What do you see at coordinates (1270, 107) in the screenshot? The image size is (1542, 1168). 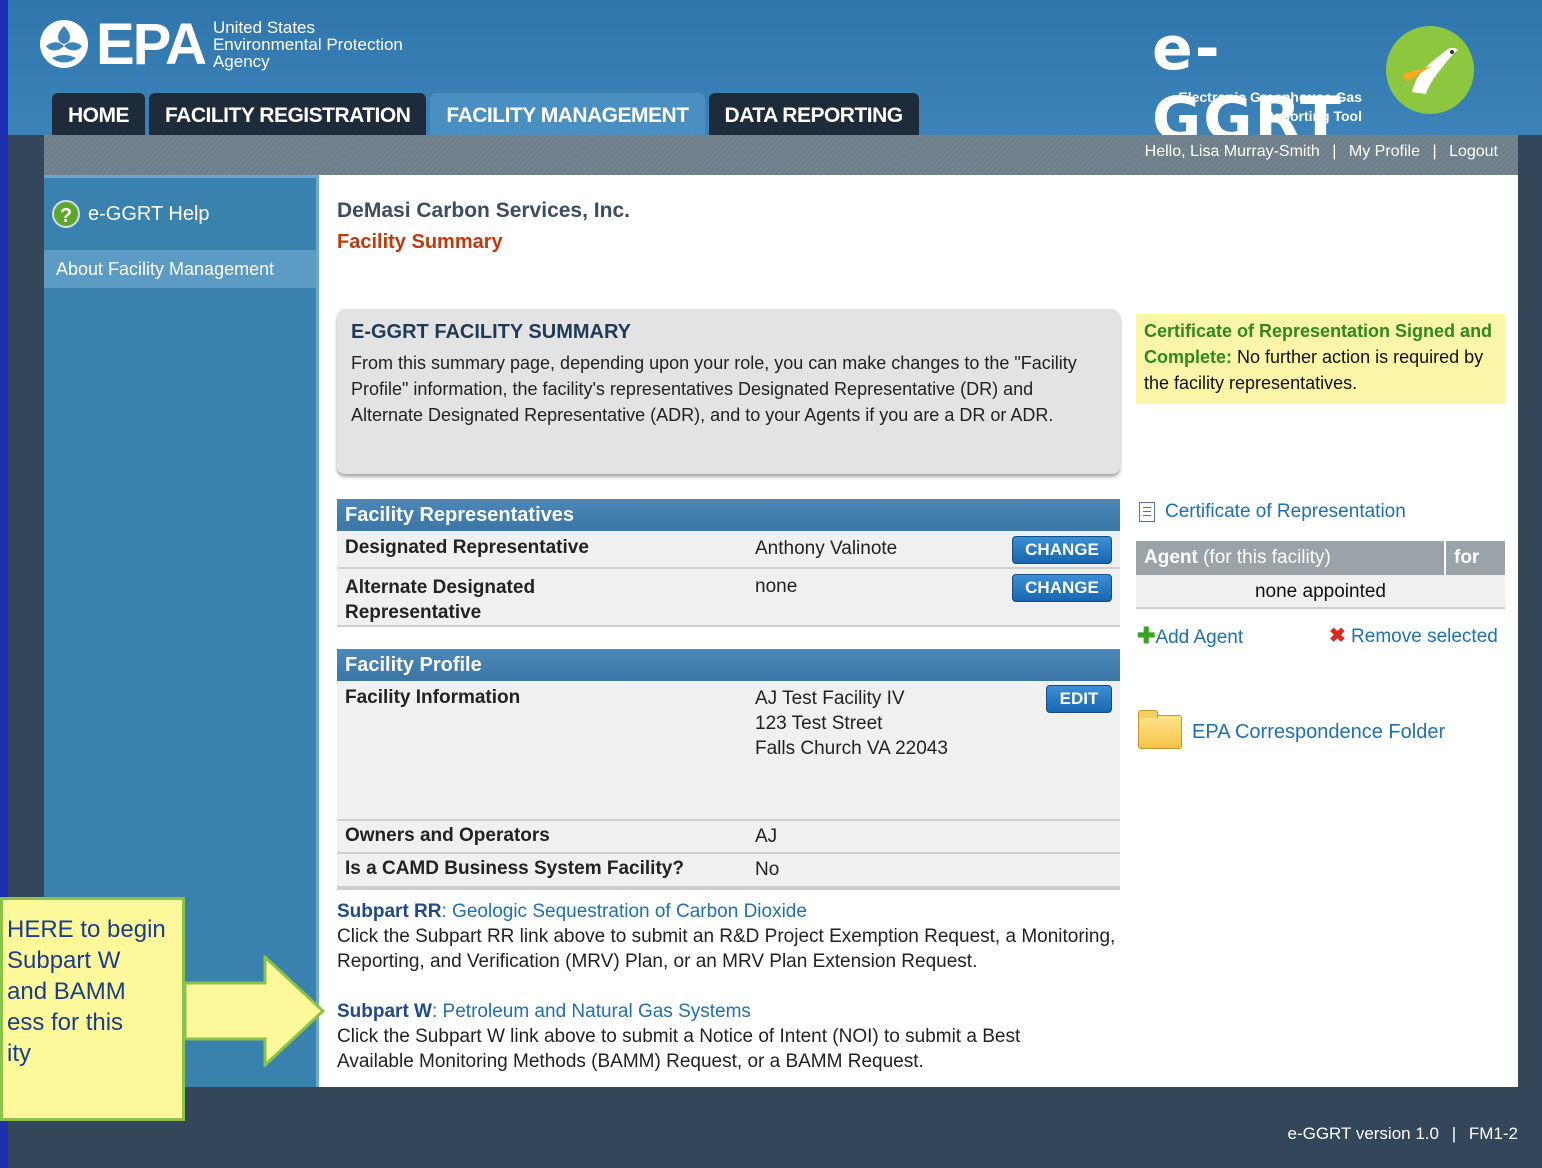 I see `eggrt-subtitle: Electronic Greenhouse Gas Reporting Tool` at bounding box center [1270, 107].